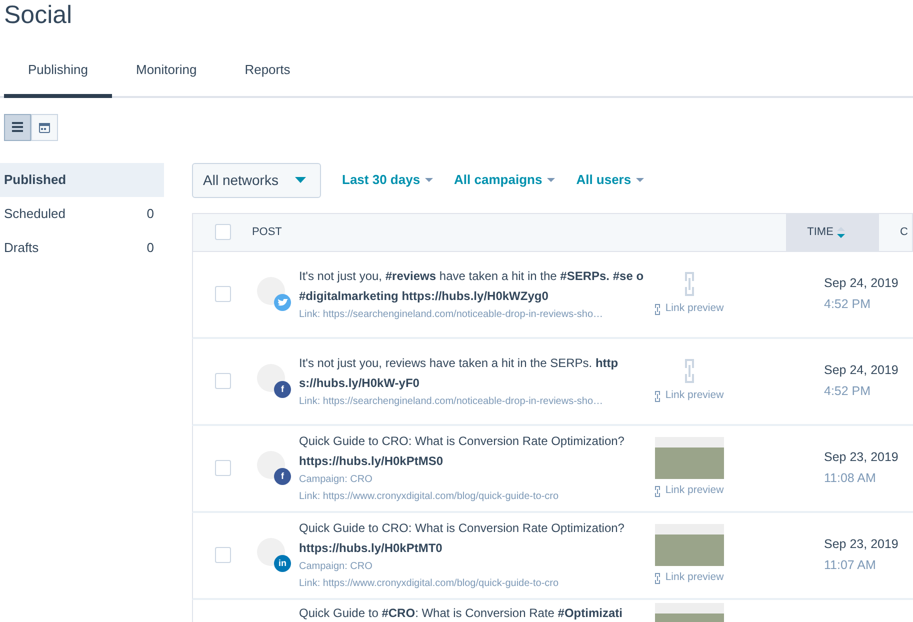 Image resolution: width=913 pixels, height=622 pixels. I want to click on network-badge: in, so click(282, 563).